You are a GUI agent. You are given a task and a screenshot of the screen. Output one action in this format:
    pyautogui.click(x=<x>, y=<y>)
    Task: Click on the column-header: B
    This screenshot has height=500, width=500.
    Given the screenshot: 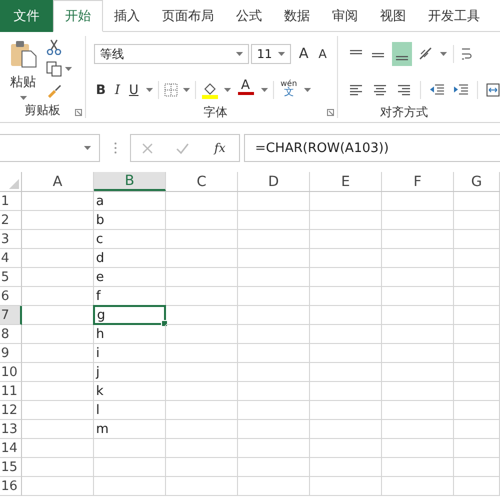 What is the action you would take?
    pyautogui.click(x=130, y=181)
    